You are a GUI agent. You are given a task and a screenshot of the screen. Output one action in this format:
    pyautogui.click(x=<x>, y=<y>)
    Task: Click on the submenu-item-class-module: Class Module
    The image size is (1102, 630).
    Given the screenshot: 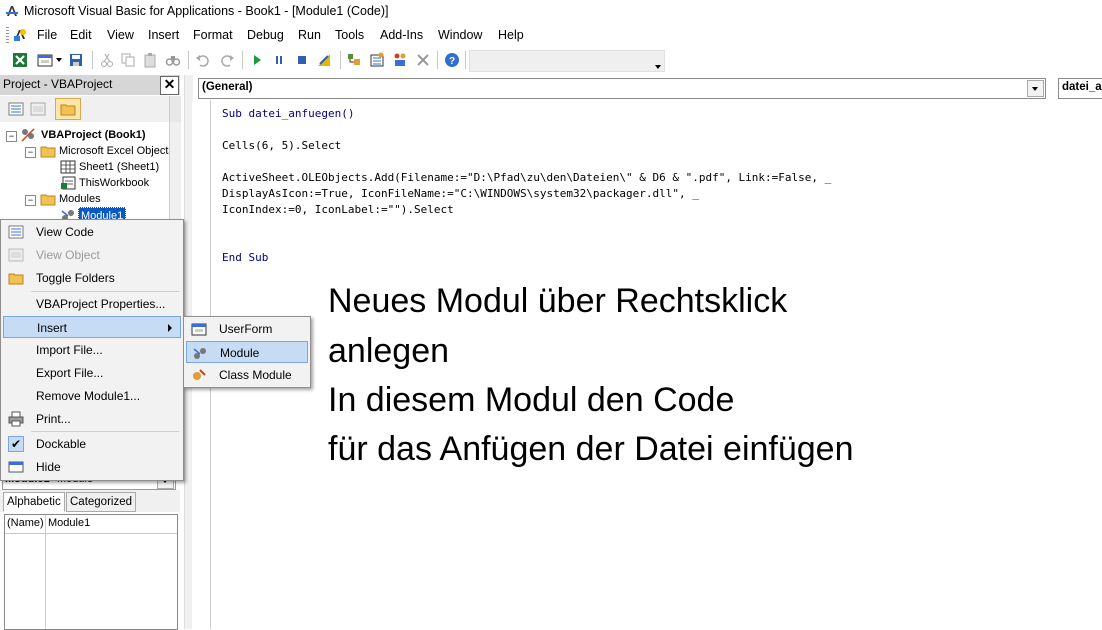 What is the action you would take?
    pyautogui.click(x=247, y=375)
    